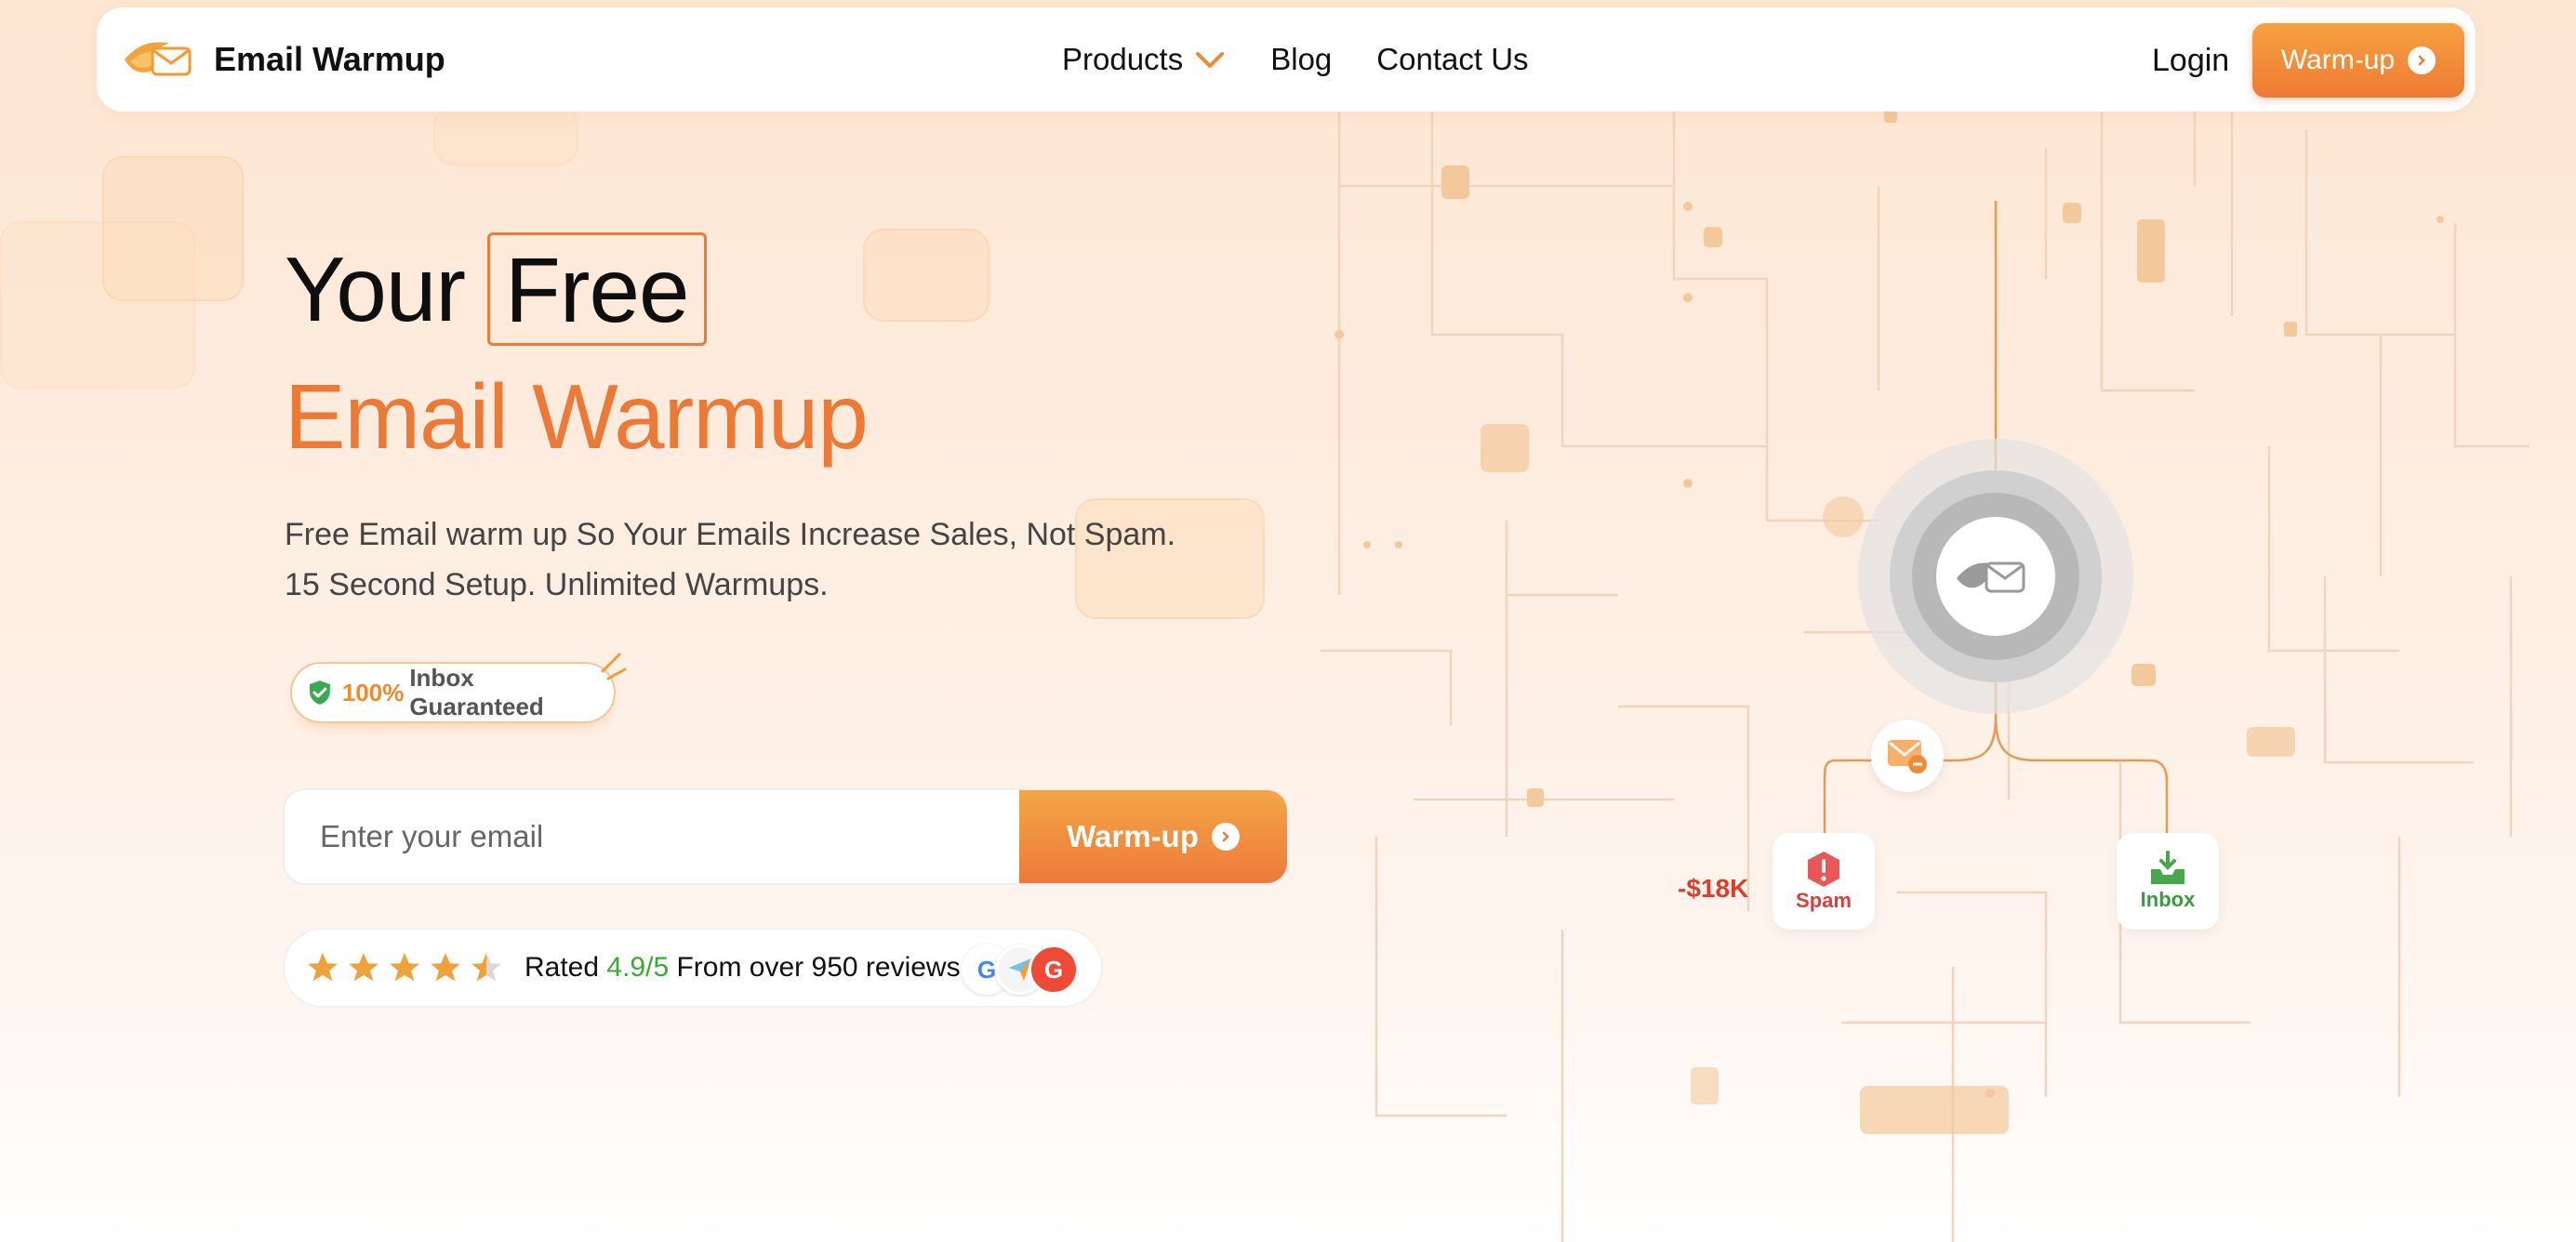  I want to click on rating-suffix: From over 950 reviews, so click(818, 967).